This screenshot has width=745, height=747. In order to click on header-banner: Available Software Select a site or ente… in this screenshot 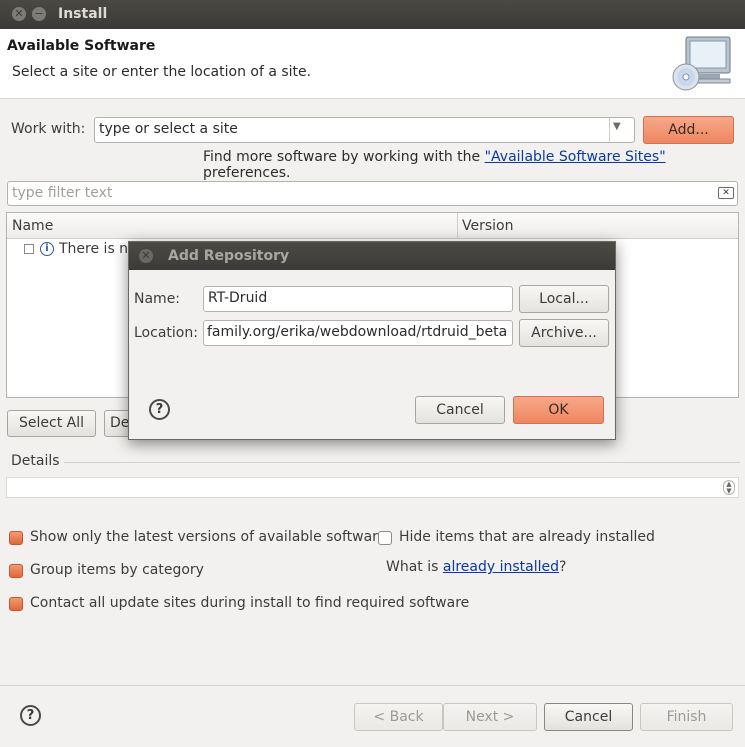, I will do `click(372, 64)`.